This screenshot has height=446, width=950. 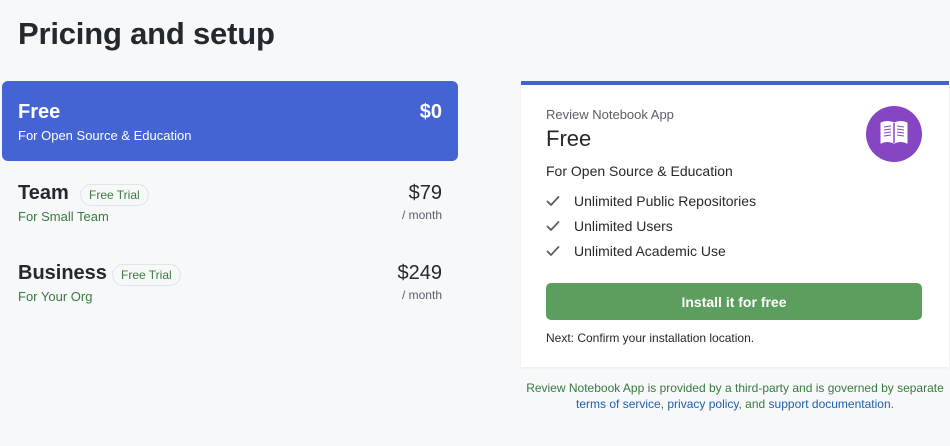 What do you see at coordinates (639, 171) in the screenshot?
I see `selected-plan-description: For Open Source & Education` at bounding box center [639, 171].